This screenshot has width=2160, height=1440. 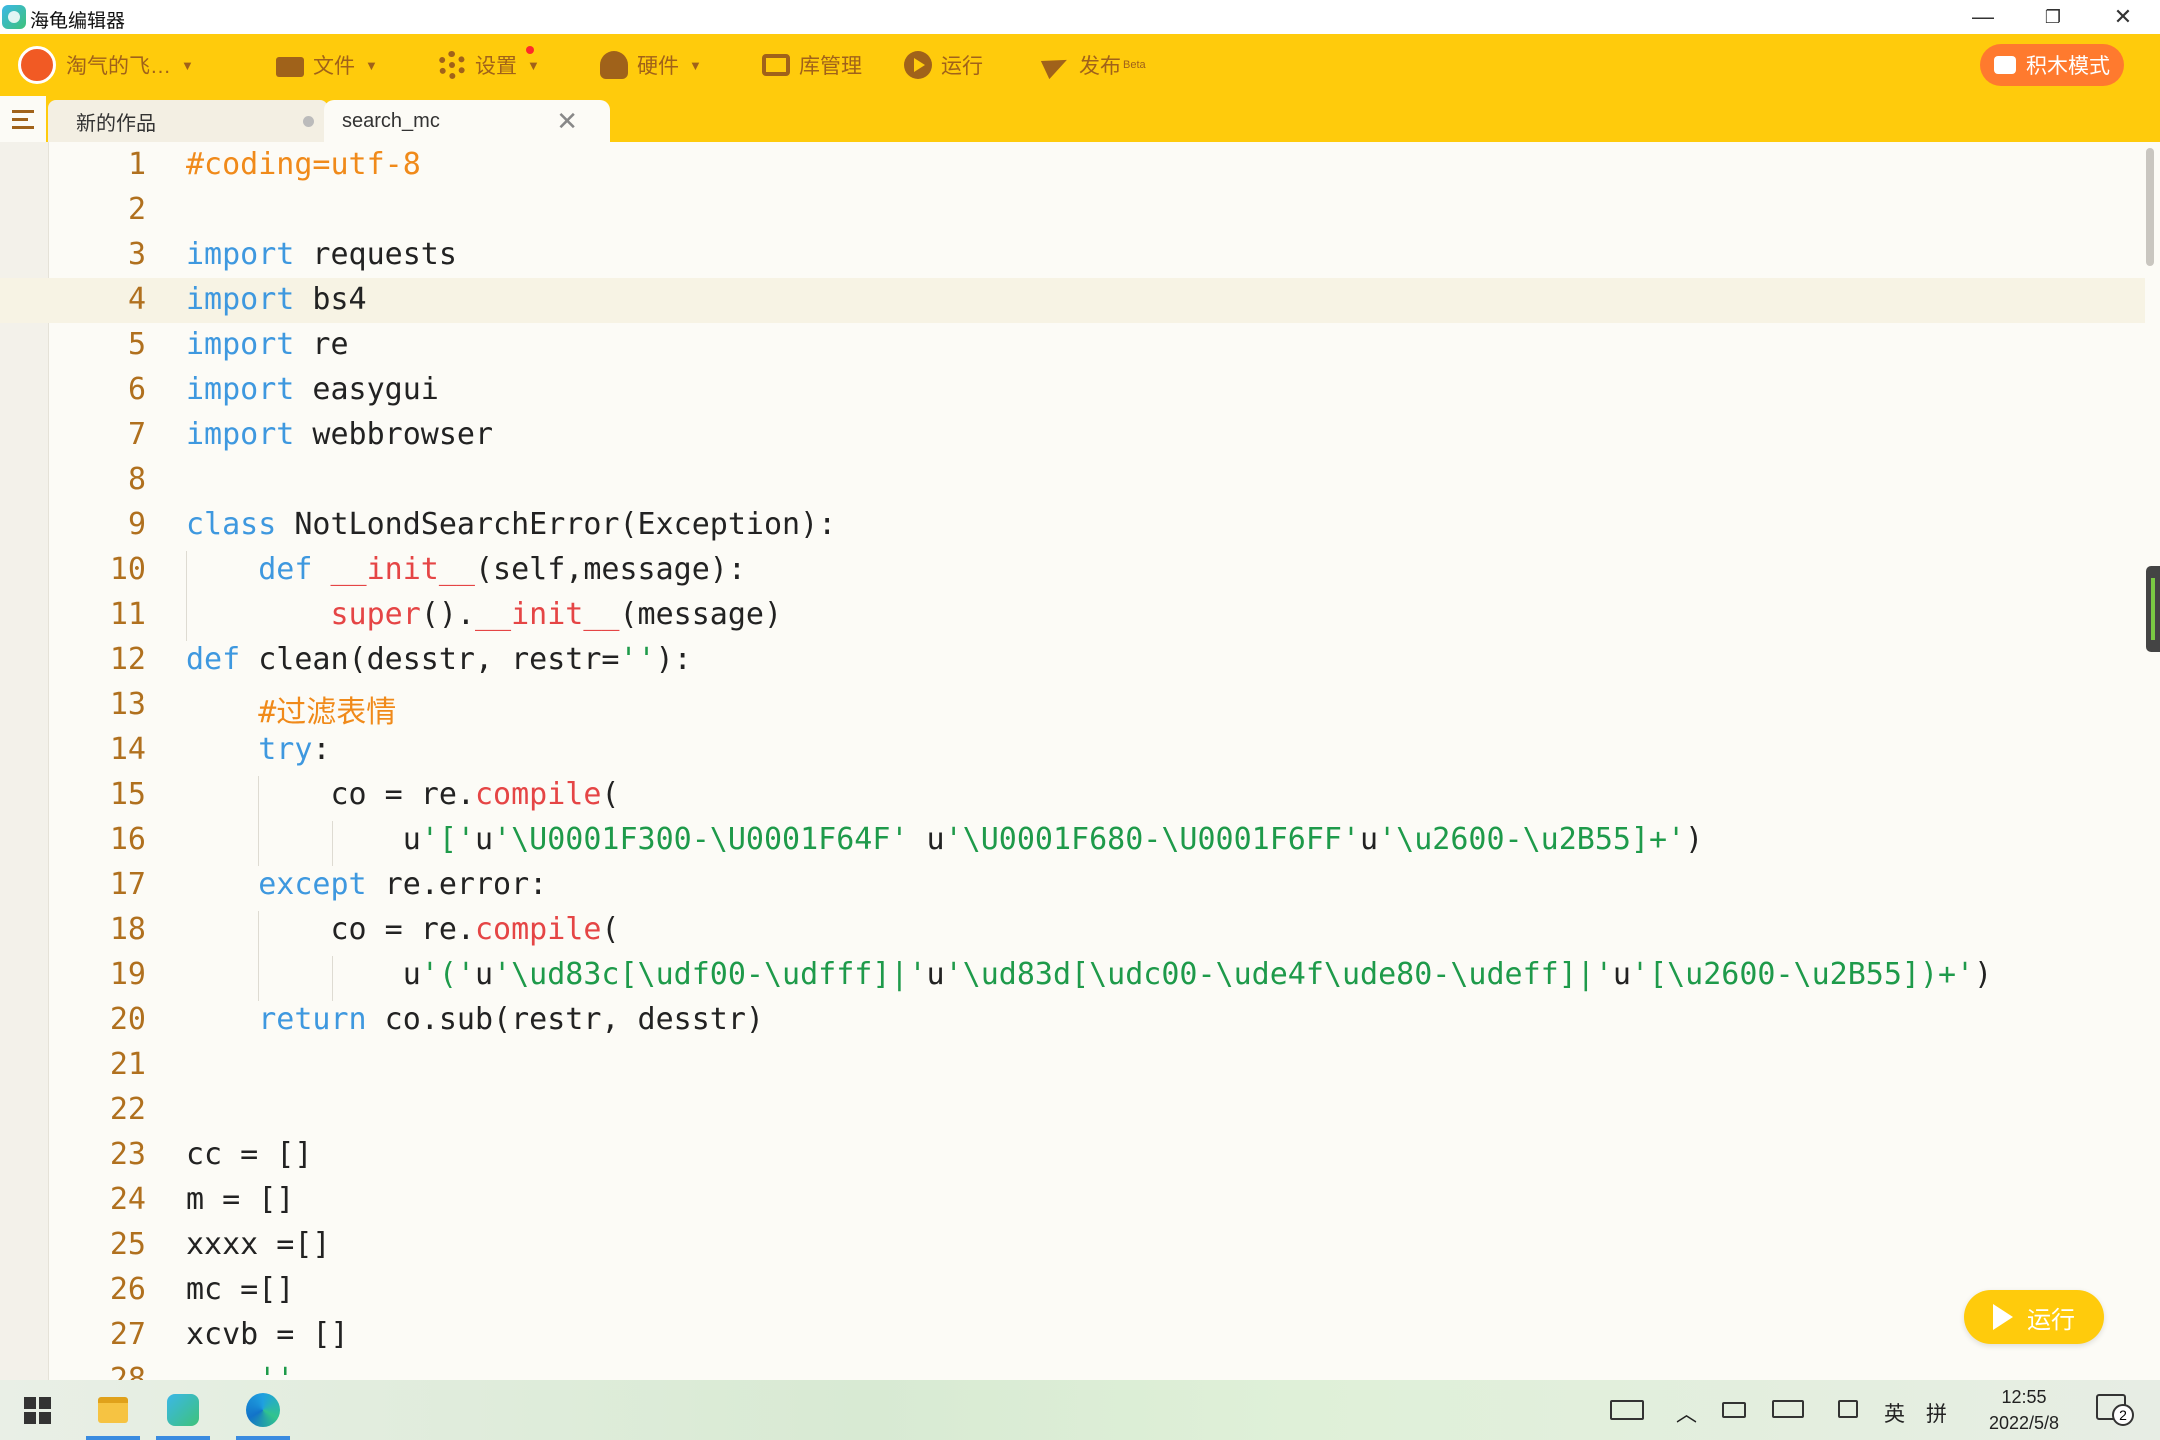 What do you see at coordinates (1072, 1200) in the screenshot?
I see `code-line: 24 m = []` at bounding box center [1072, 1200].